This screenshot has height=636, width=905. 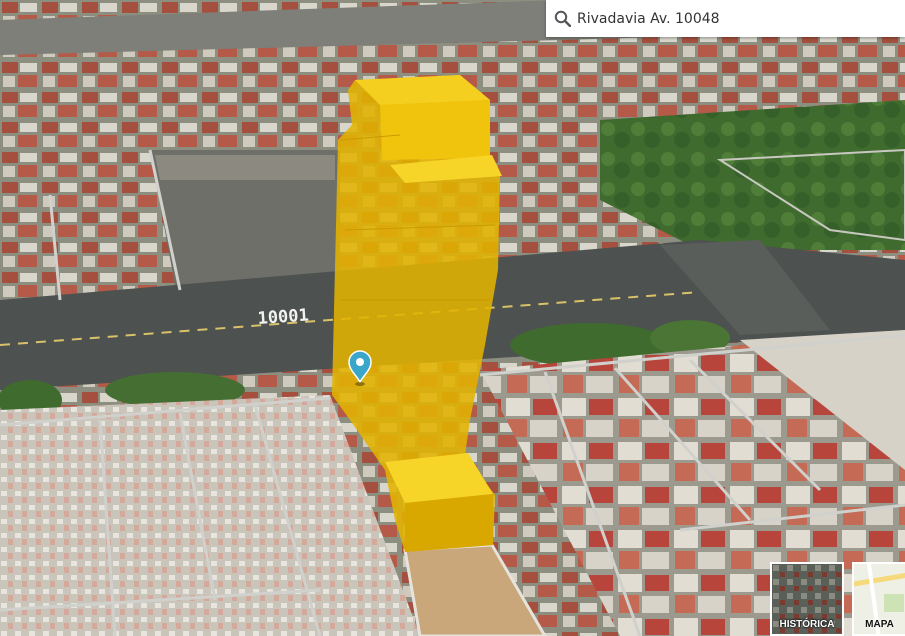 I want to click on search-input, so click(x=727, y=18).